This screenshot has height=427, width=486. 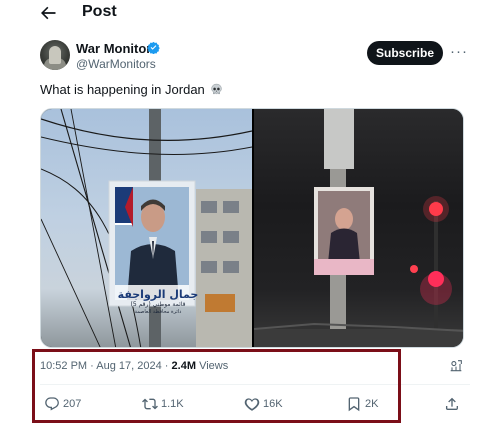 I want to click on bookmark-count: 2K, so click(x=372, y=404).